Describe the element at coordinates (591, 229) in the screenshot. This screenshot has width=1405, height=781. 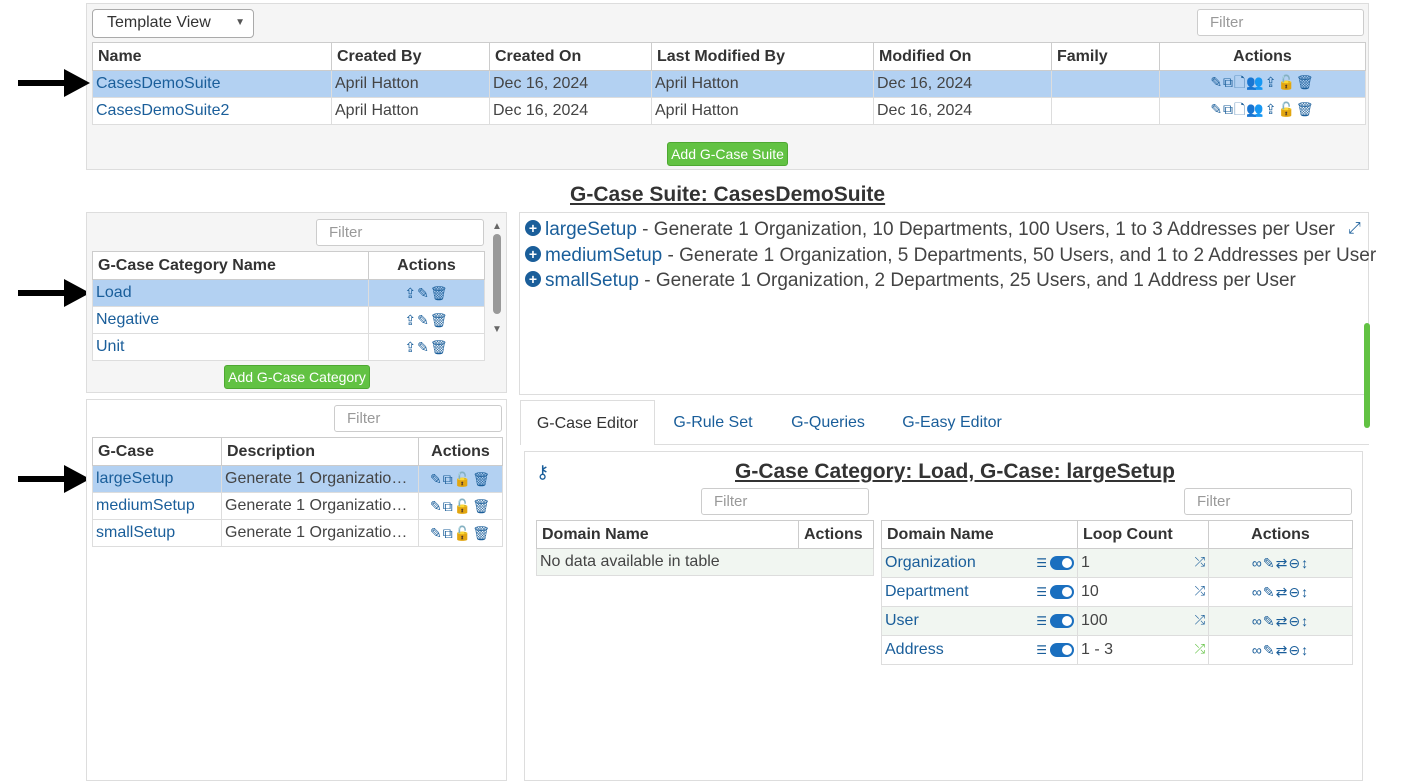
I see `setup-name: largeSetup` at that location.